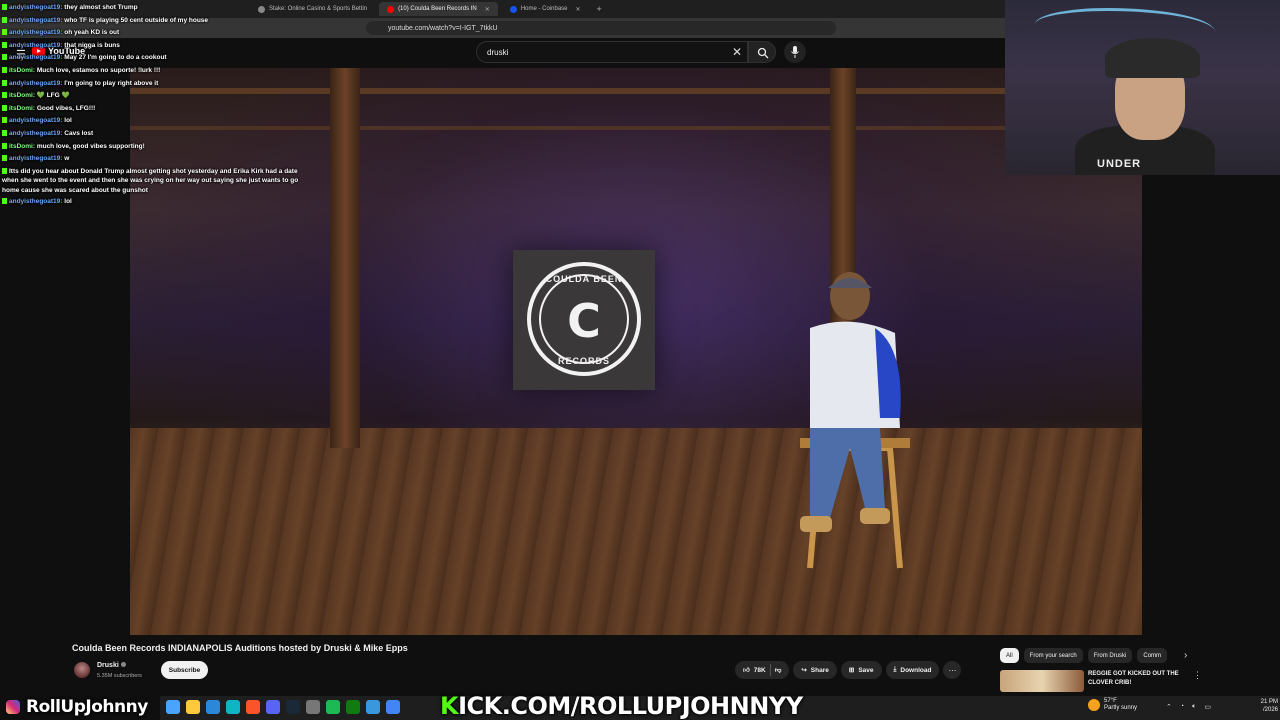  I want to click on tab-youtube-video: (10) Coulda Been Records IN ✕, so click(438, 9).